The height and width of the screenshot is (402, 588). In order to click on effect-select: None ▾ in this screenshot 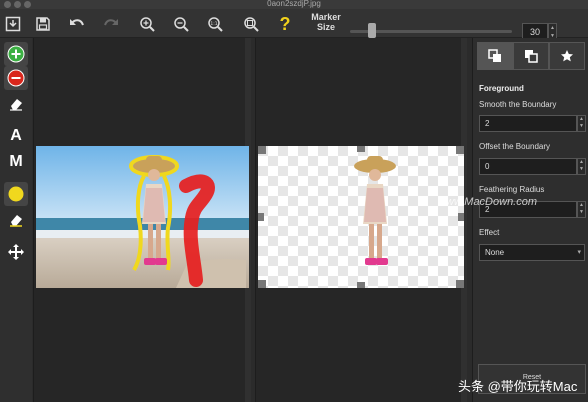, I will do `click(532, 252)`.